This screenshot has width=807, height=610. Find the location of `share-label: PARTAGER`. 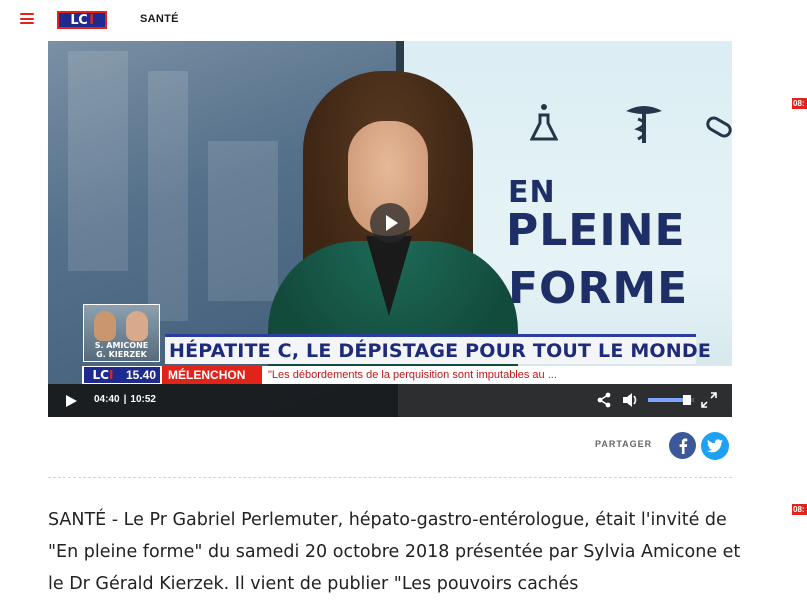

share-label: PARTAGER is located at coordinates (624, 444).